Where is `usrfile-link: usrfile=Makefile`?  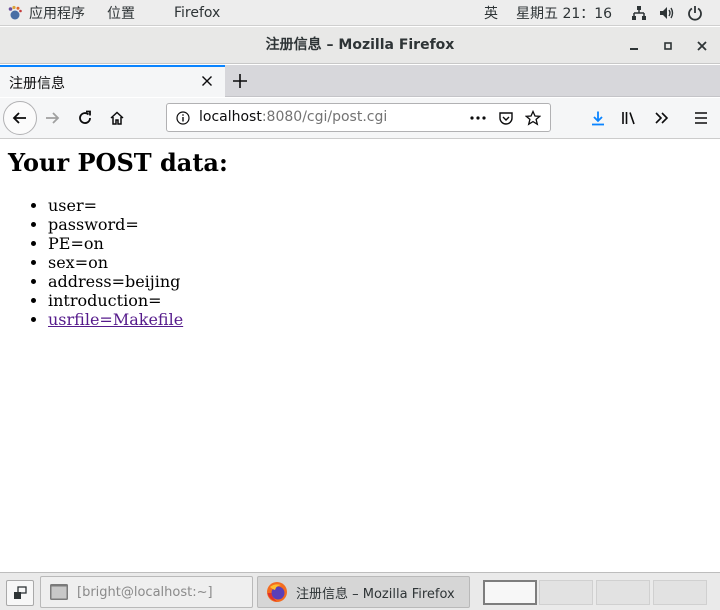
usrfile-link: usrfile=Makefile is located at coordinates (115, 319).